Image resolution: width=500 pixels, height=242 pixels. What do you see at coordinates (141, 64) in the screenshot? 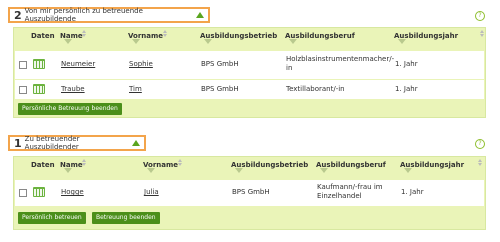
I see `cell-vorname: Sophie` at bounding box center [141, 64].